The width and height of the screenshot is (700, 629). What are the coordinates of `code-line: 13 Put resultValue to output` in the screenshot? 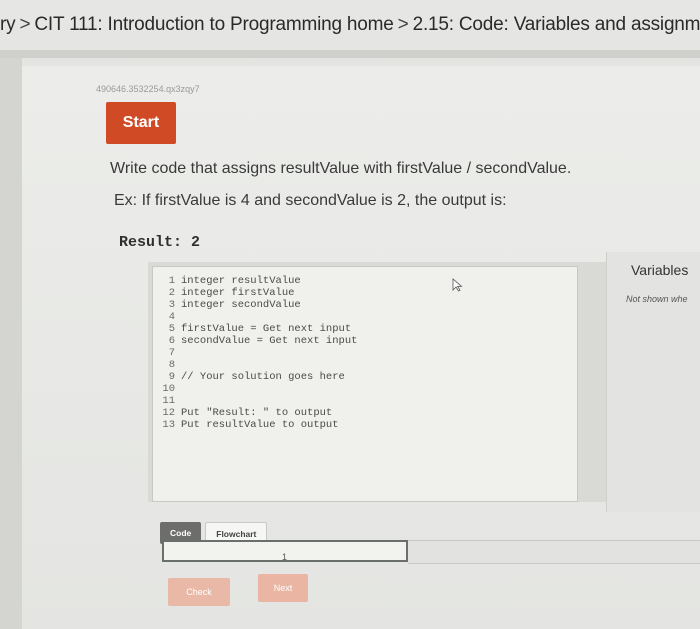 It's located at (369, 425).